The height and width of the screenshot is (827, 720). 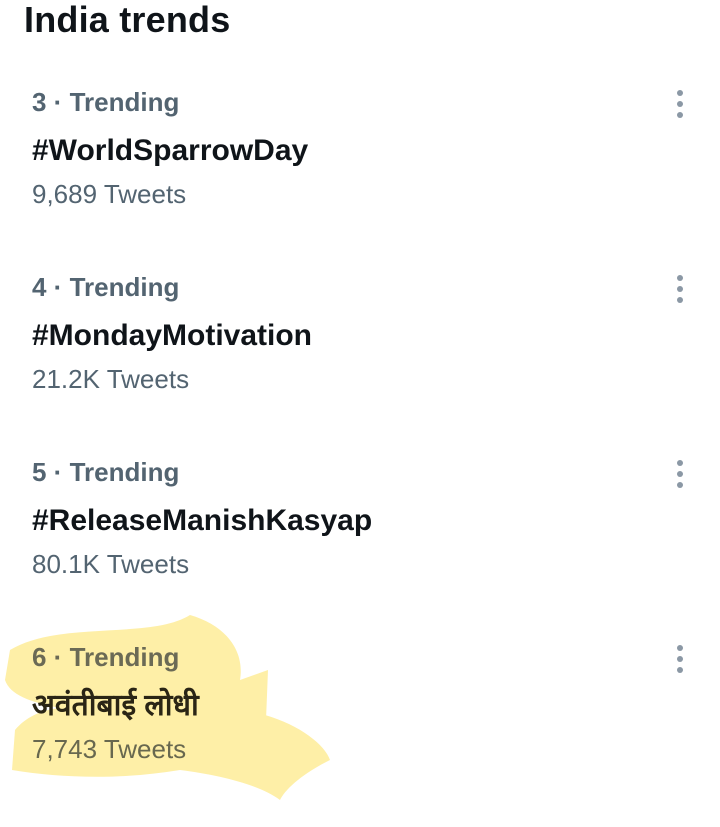 I want to click on trend-meta: 6 · Trending, so click(x=106, y=657).